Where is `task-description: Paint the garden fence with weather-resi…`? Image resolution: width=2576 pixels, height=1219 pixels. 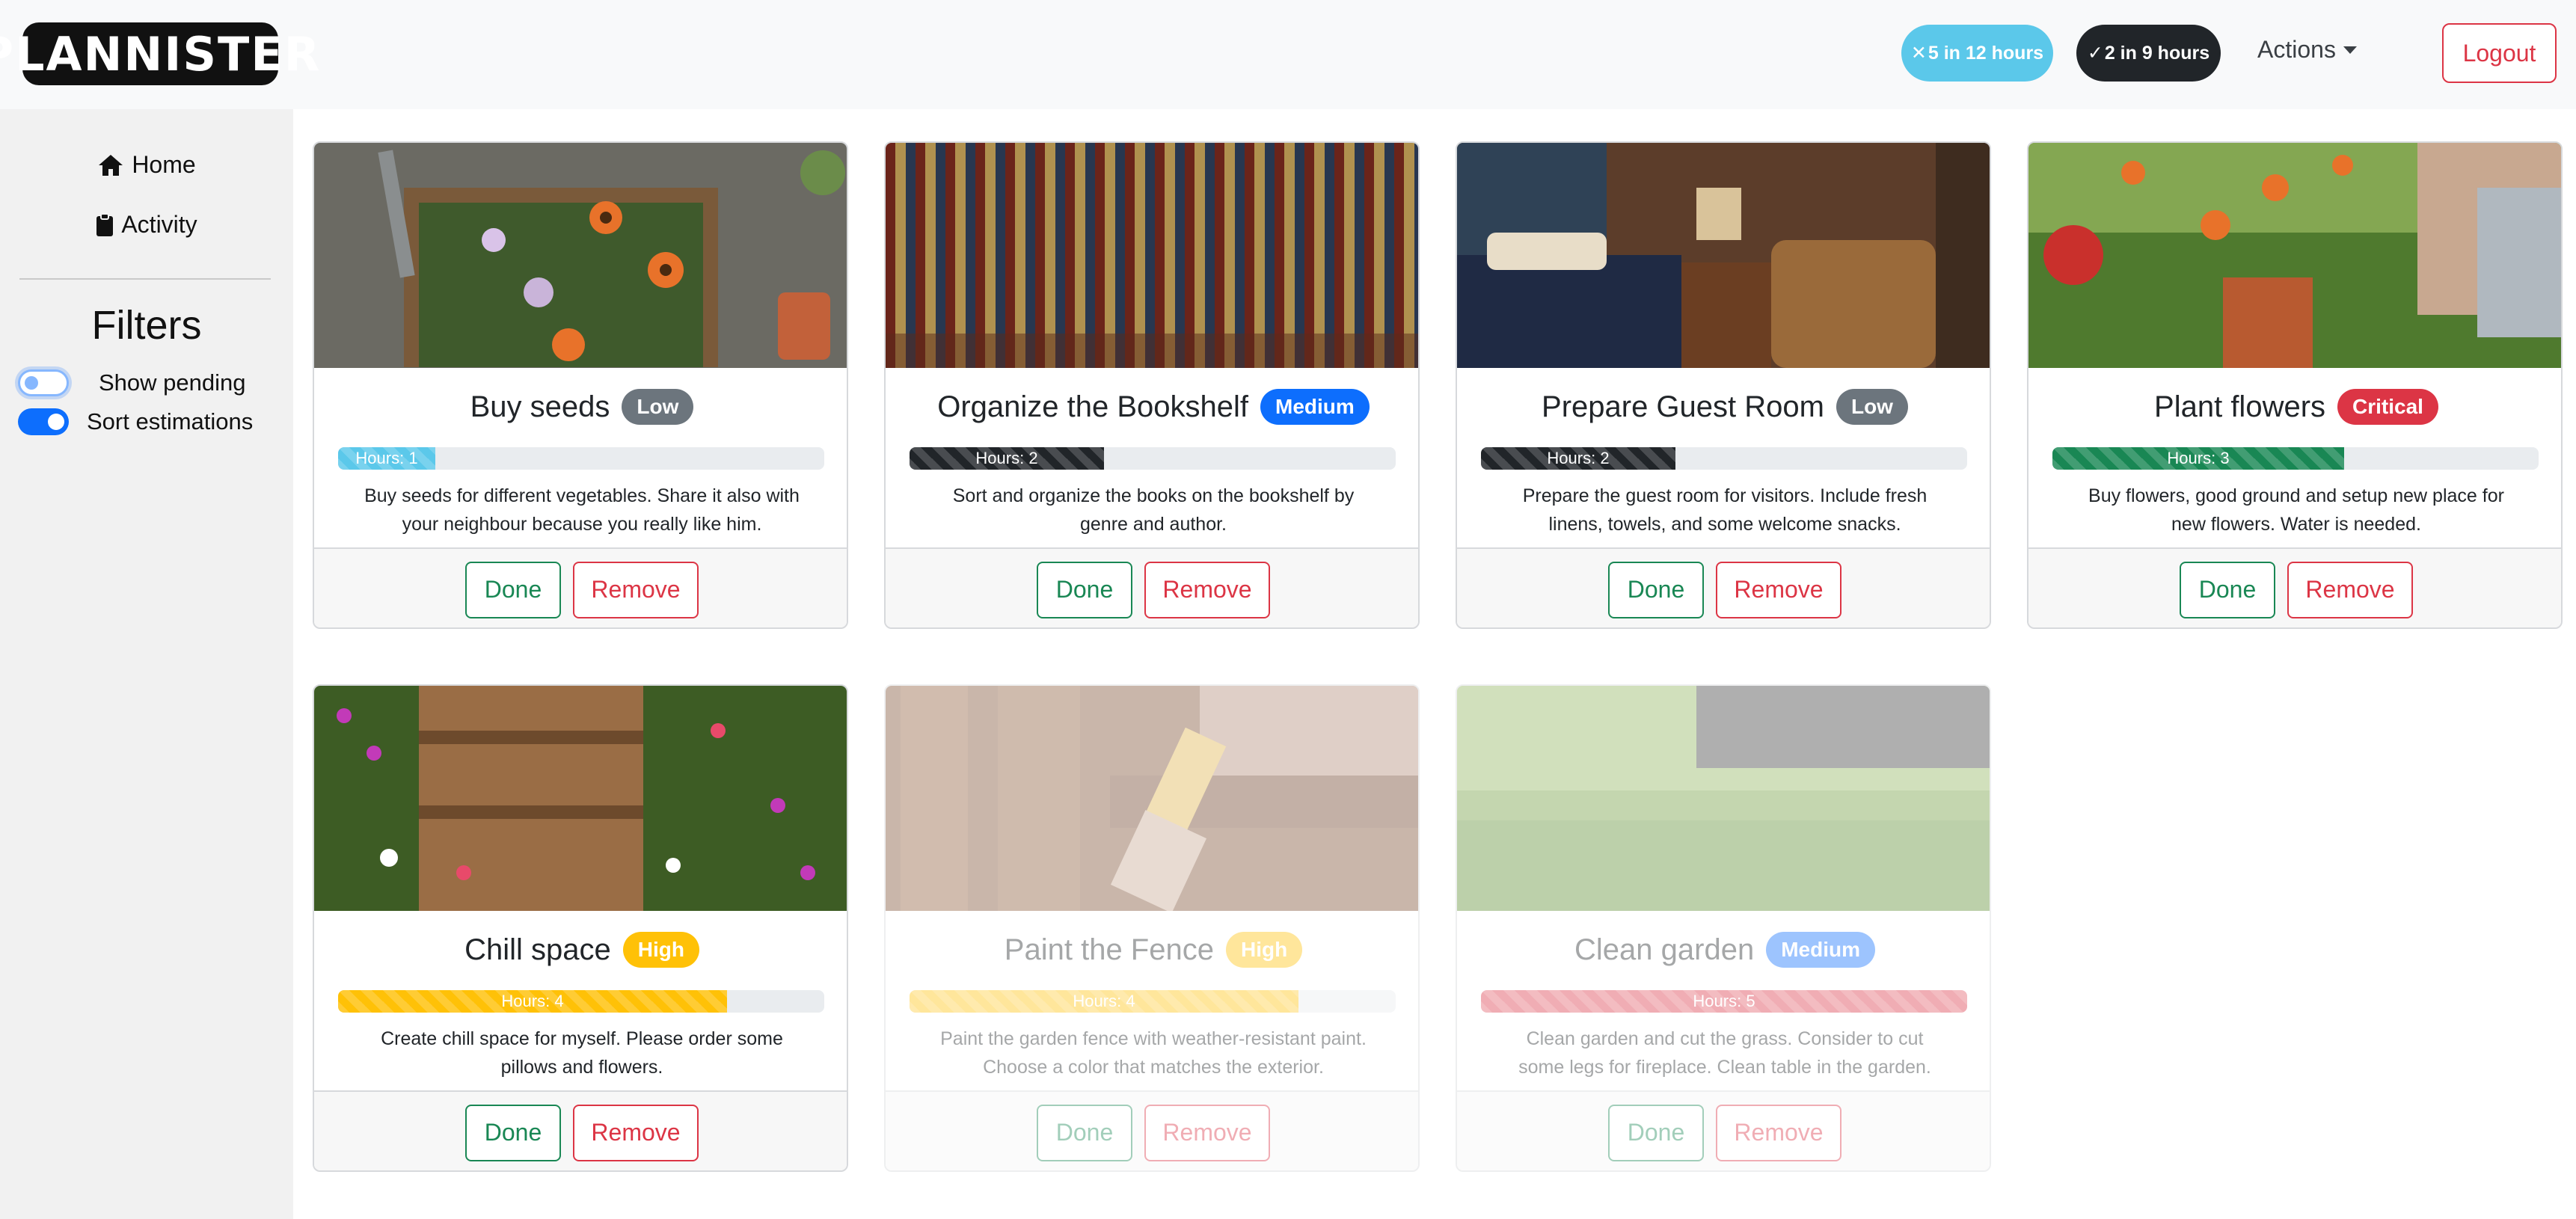
task-description: Paint the garden fence with weather-resi… is located at coordinates (1153, 1053).